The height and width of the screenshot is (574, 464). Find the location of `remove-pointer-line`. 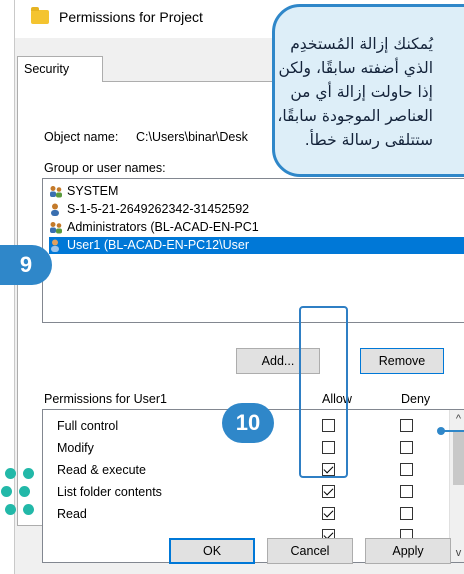

remove-pointer-line is located at coordinates (453, 431).